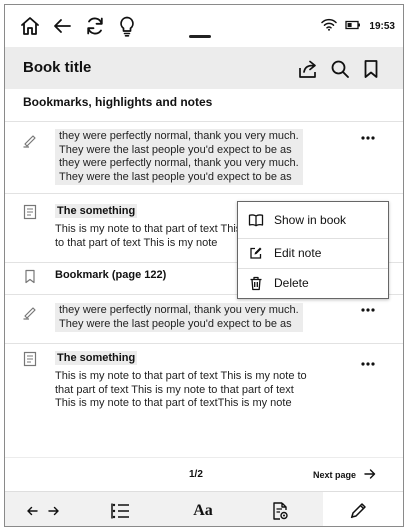 The height and width of the screenshot is (531, 408). I want to click on status-bar: 19:53, so click(204, 26).